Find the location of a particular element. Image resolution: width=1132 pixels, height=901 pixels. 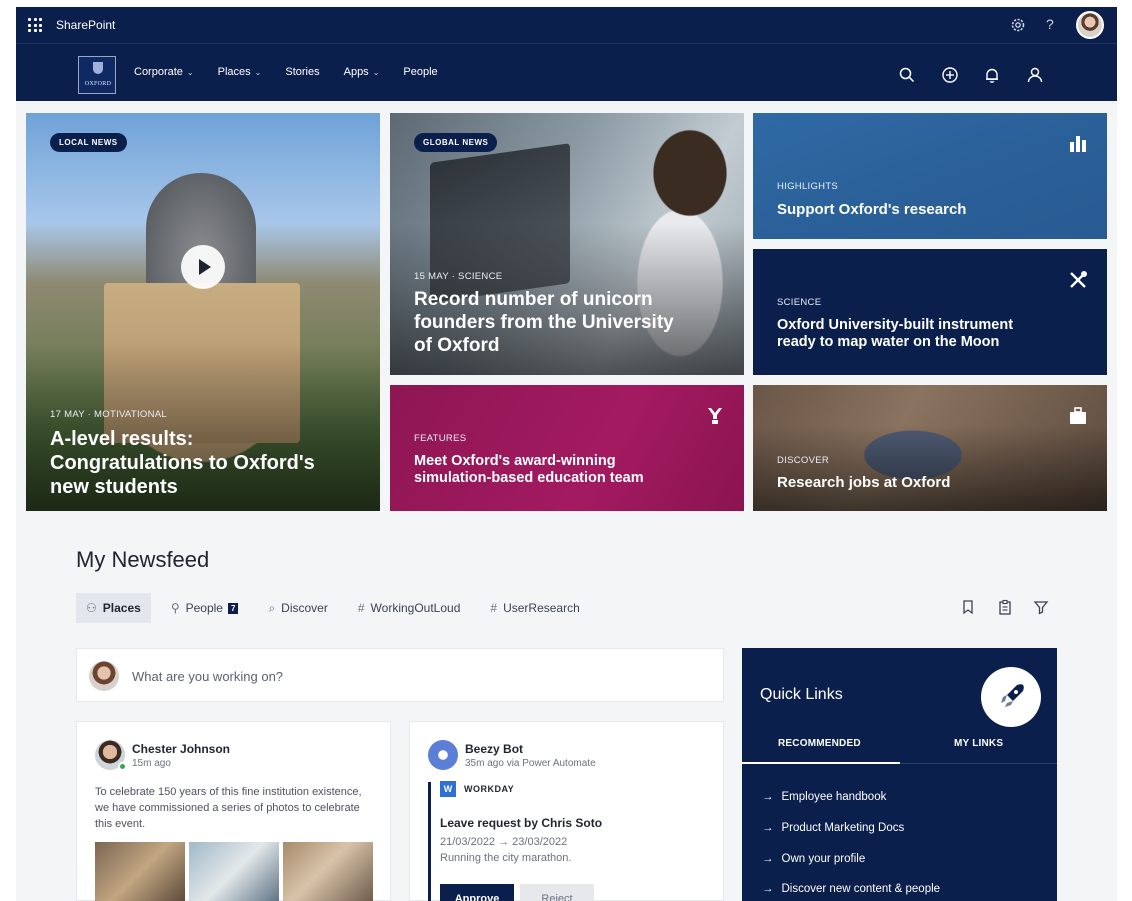

request-title: Leave request by Chris Soto is located at coordinates (521, 823).